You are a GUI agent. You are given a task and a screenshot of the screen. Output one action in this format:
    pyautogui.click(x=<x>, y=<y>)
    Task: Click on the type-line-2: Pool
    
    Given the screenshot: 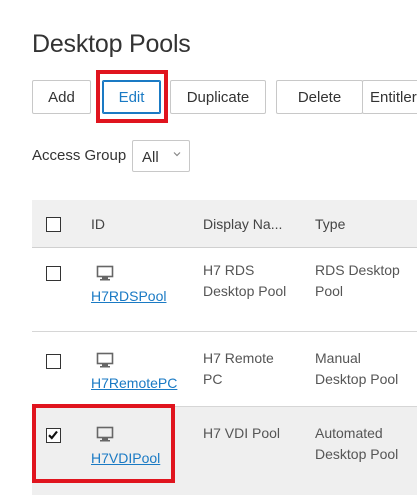 What is the action you would take?
    pyautogui.click(x=329, y=291)
    